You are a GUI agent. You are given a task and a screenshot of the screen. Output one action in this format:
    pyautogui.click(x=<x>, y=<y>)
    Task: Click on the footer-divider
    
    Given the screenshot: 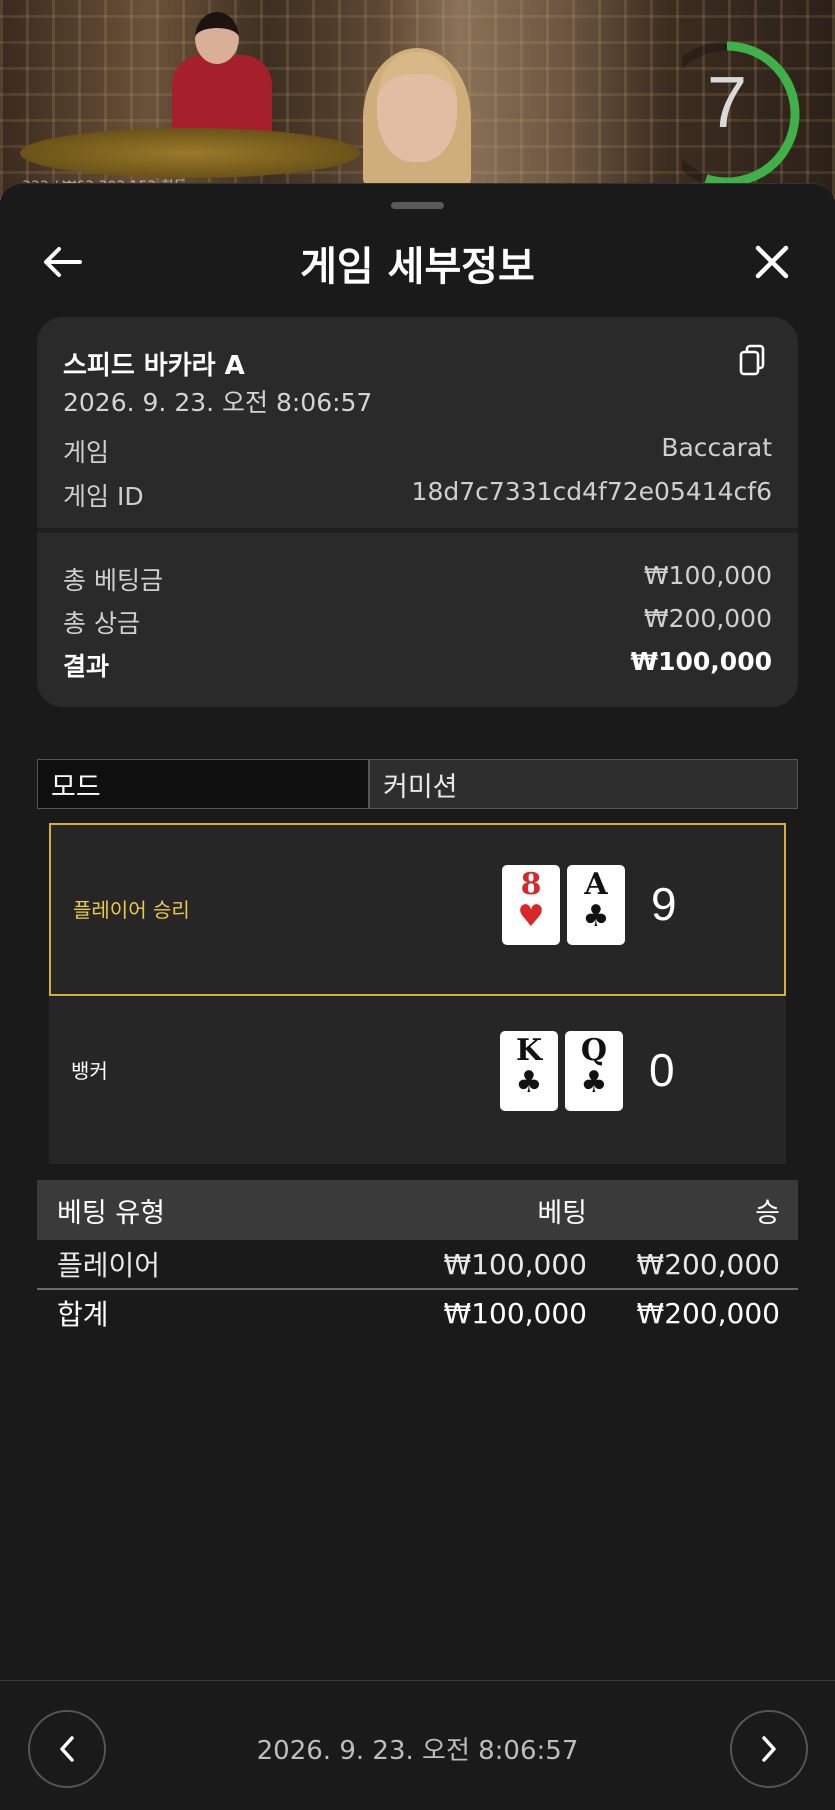 What is the action you would take?
    pyautogui.click(x=417, y=1680)
    